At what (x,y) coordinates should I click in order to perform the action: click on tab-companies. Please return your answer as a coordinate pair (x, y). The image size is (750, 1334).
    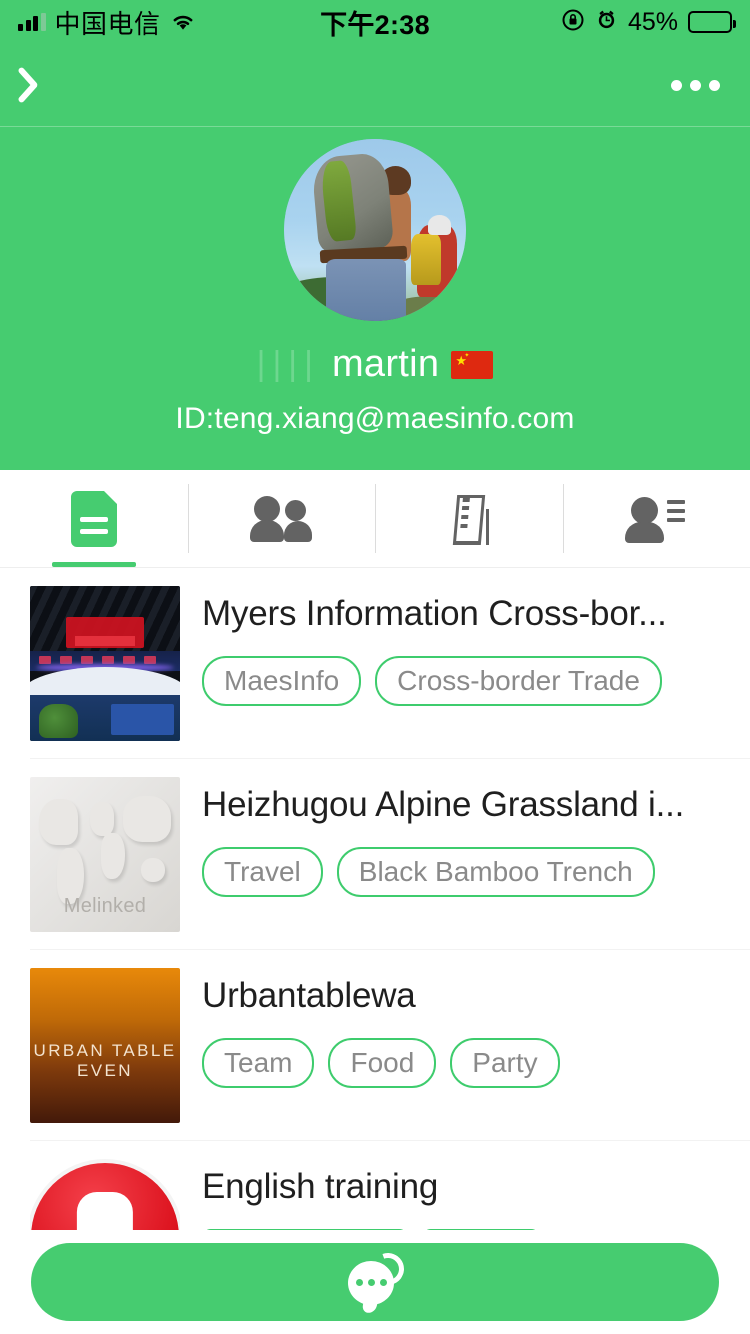
    Looking at the image, I should click on (469, 518).